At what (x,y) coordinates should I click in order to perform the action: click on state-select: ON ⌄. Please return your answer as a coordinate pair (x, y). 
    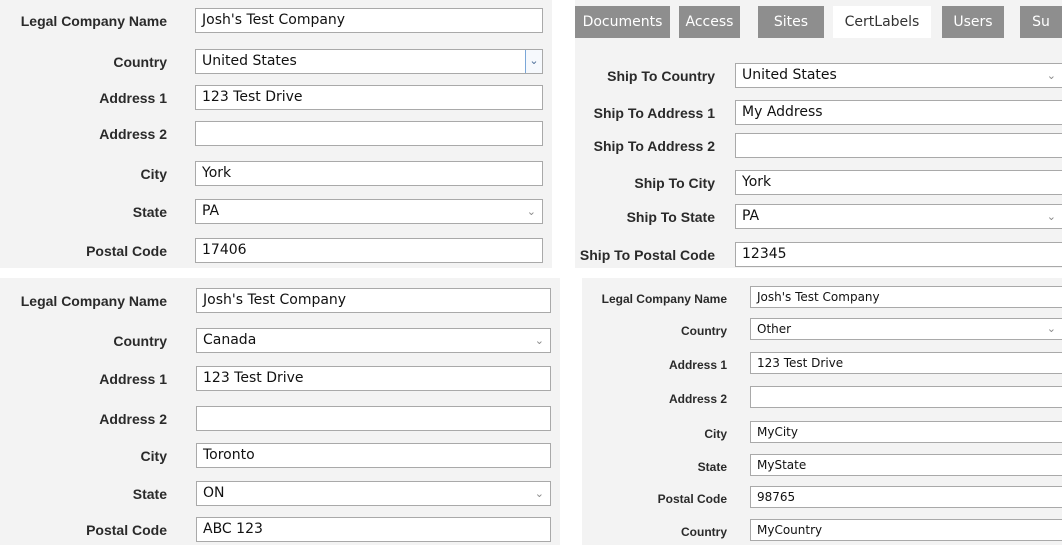
    Looking at the image, I should click on (373, 493).